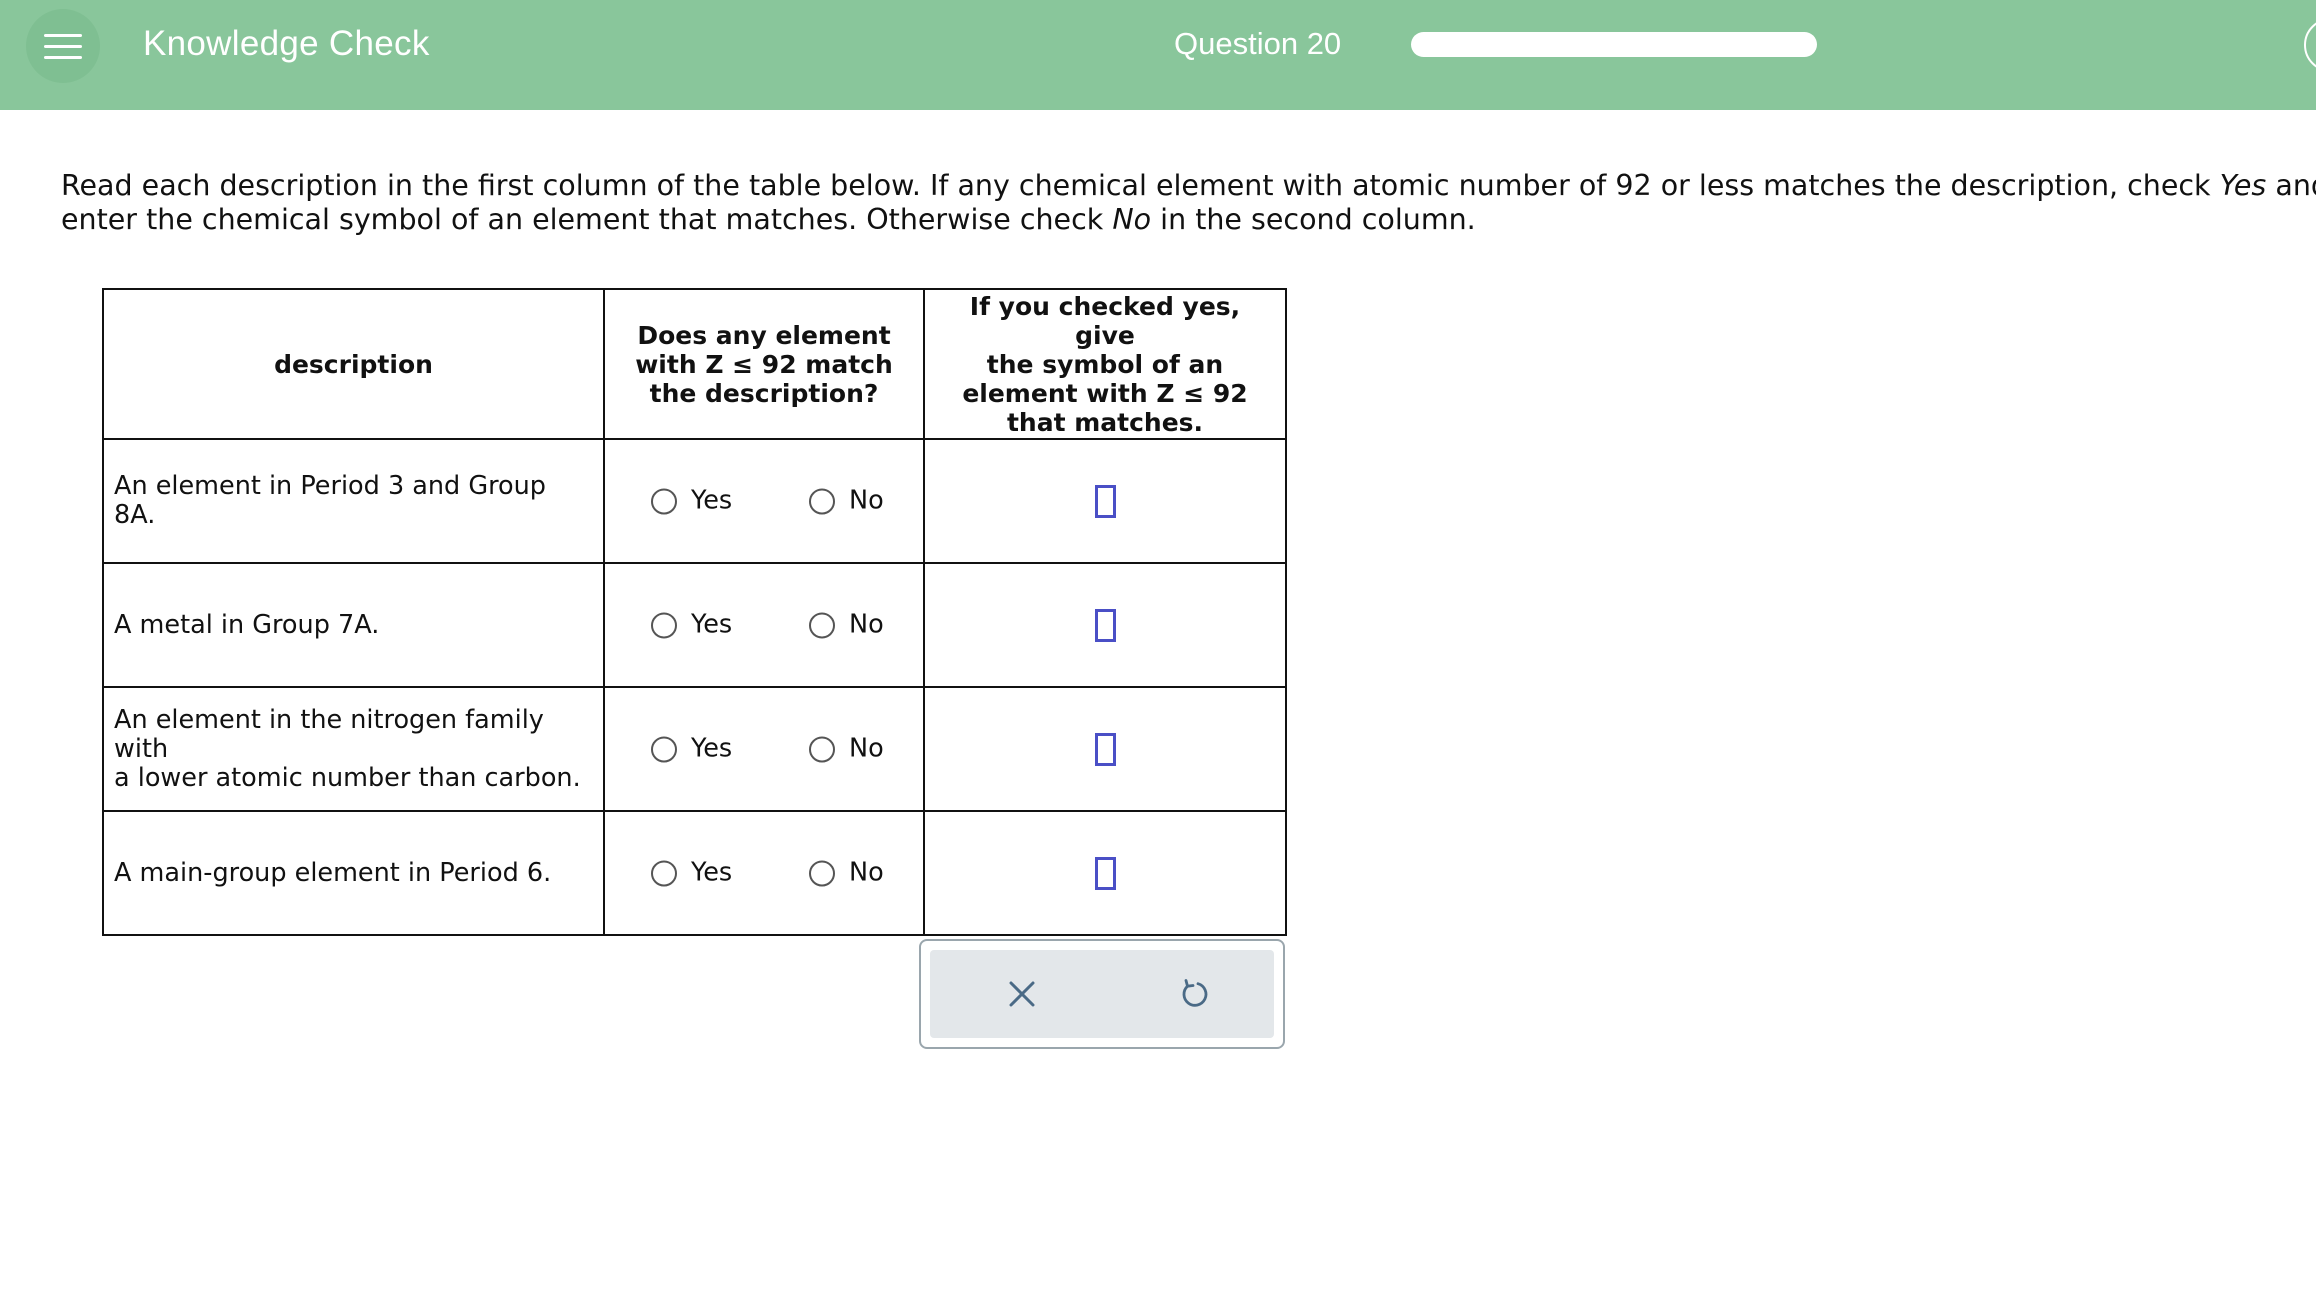 Image resolution: width=2316 pixels, height=1290 pixels. I want to click on app-title: Knowledge Check, so click(286, 43).